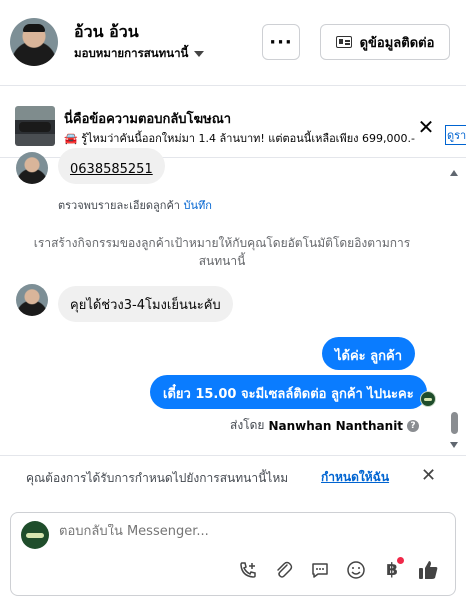 This screenshot has width=466, height=604. What do you see at coordinates (35, 126) in the screenshot?
I see `ad-thumbnail` at bounding box center [35, 126].